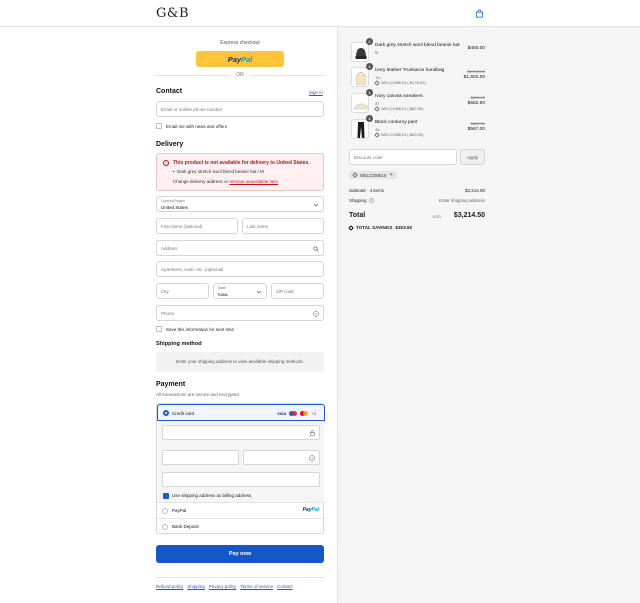 The width and height of the screenshot is (640, 603). I want to click on item-variant: M, so click(377, 52).